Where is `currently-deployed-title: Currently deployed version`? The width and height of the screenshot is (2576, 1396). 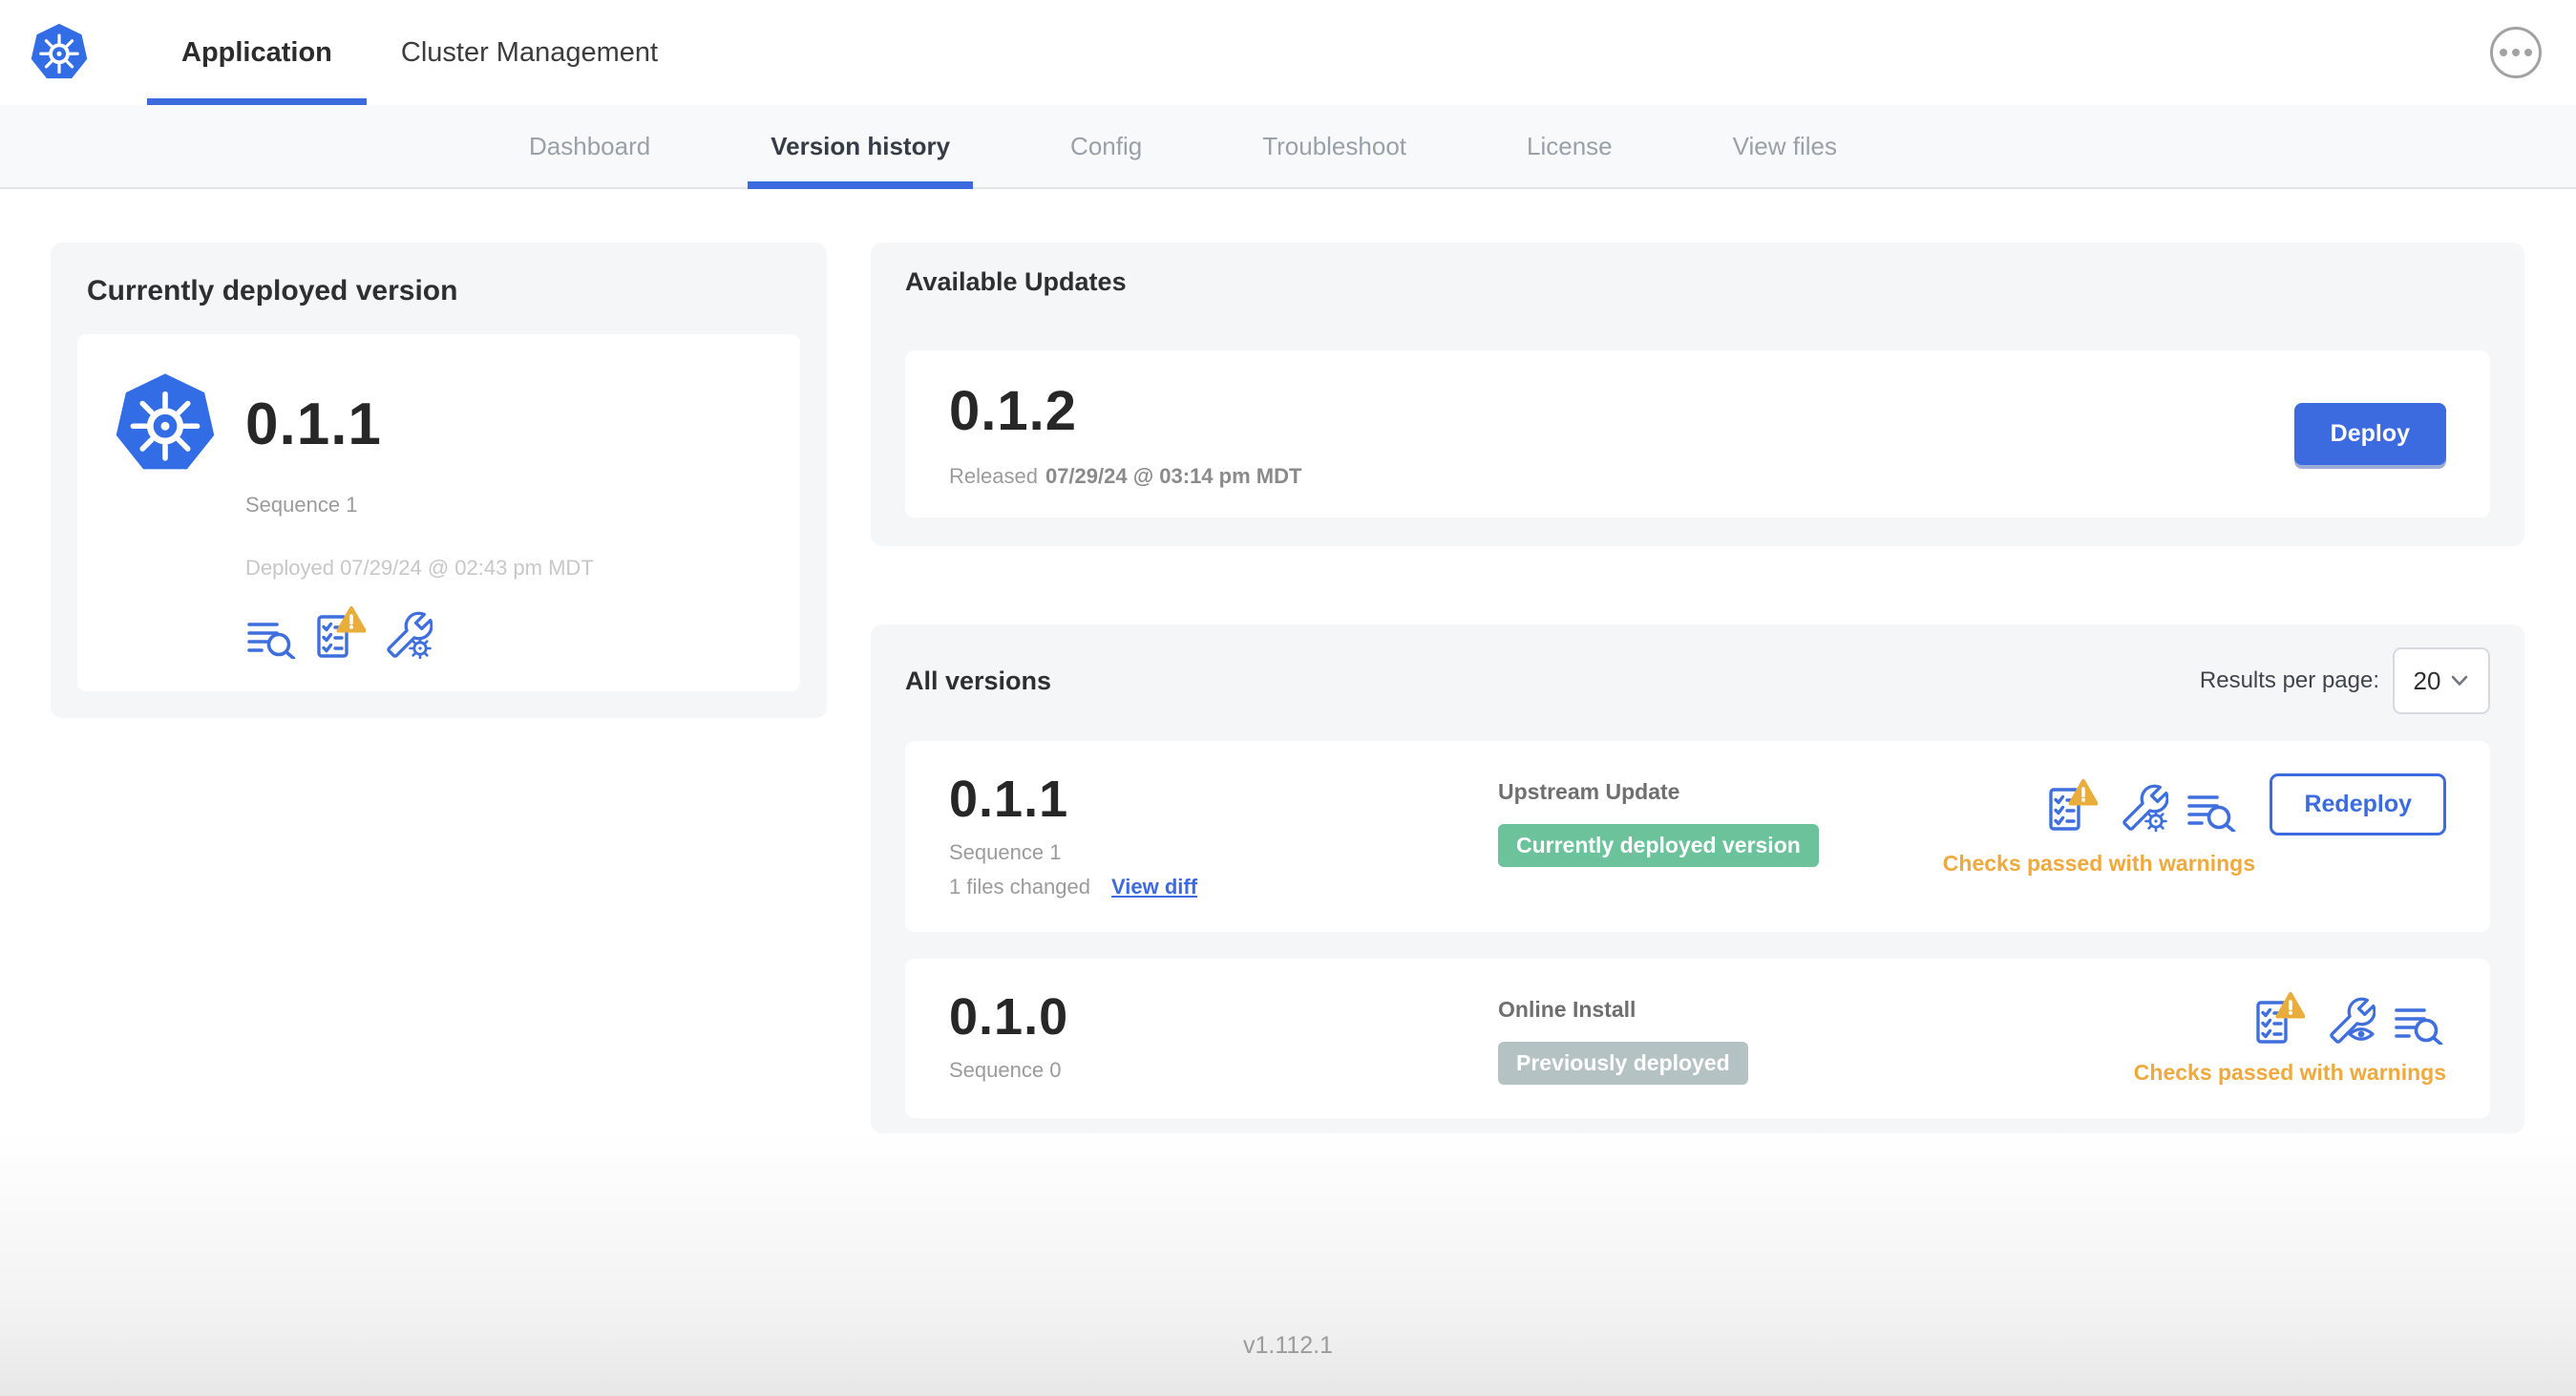 currently-deployed-title: Currently deployed version is located at coordinates (272, 291).